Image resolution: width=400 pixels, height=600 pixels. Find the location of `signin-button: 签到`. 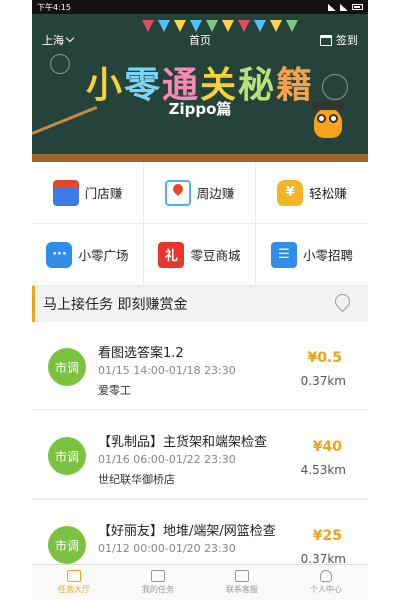

signin-button: 签到 is located at coordinates (339, 40).